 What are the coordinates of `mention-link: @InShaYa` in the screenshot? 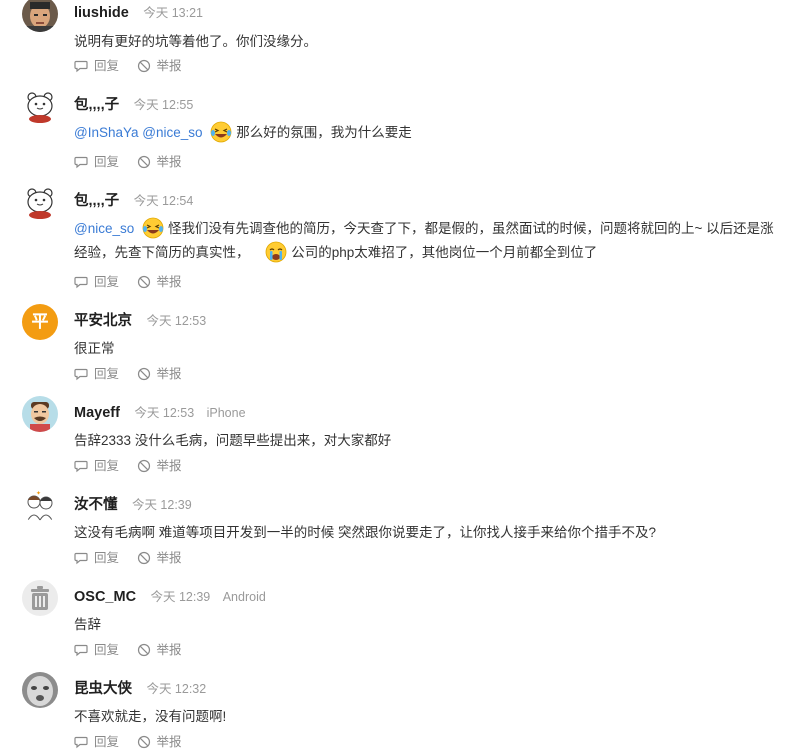 It's located at (106, 132).